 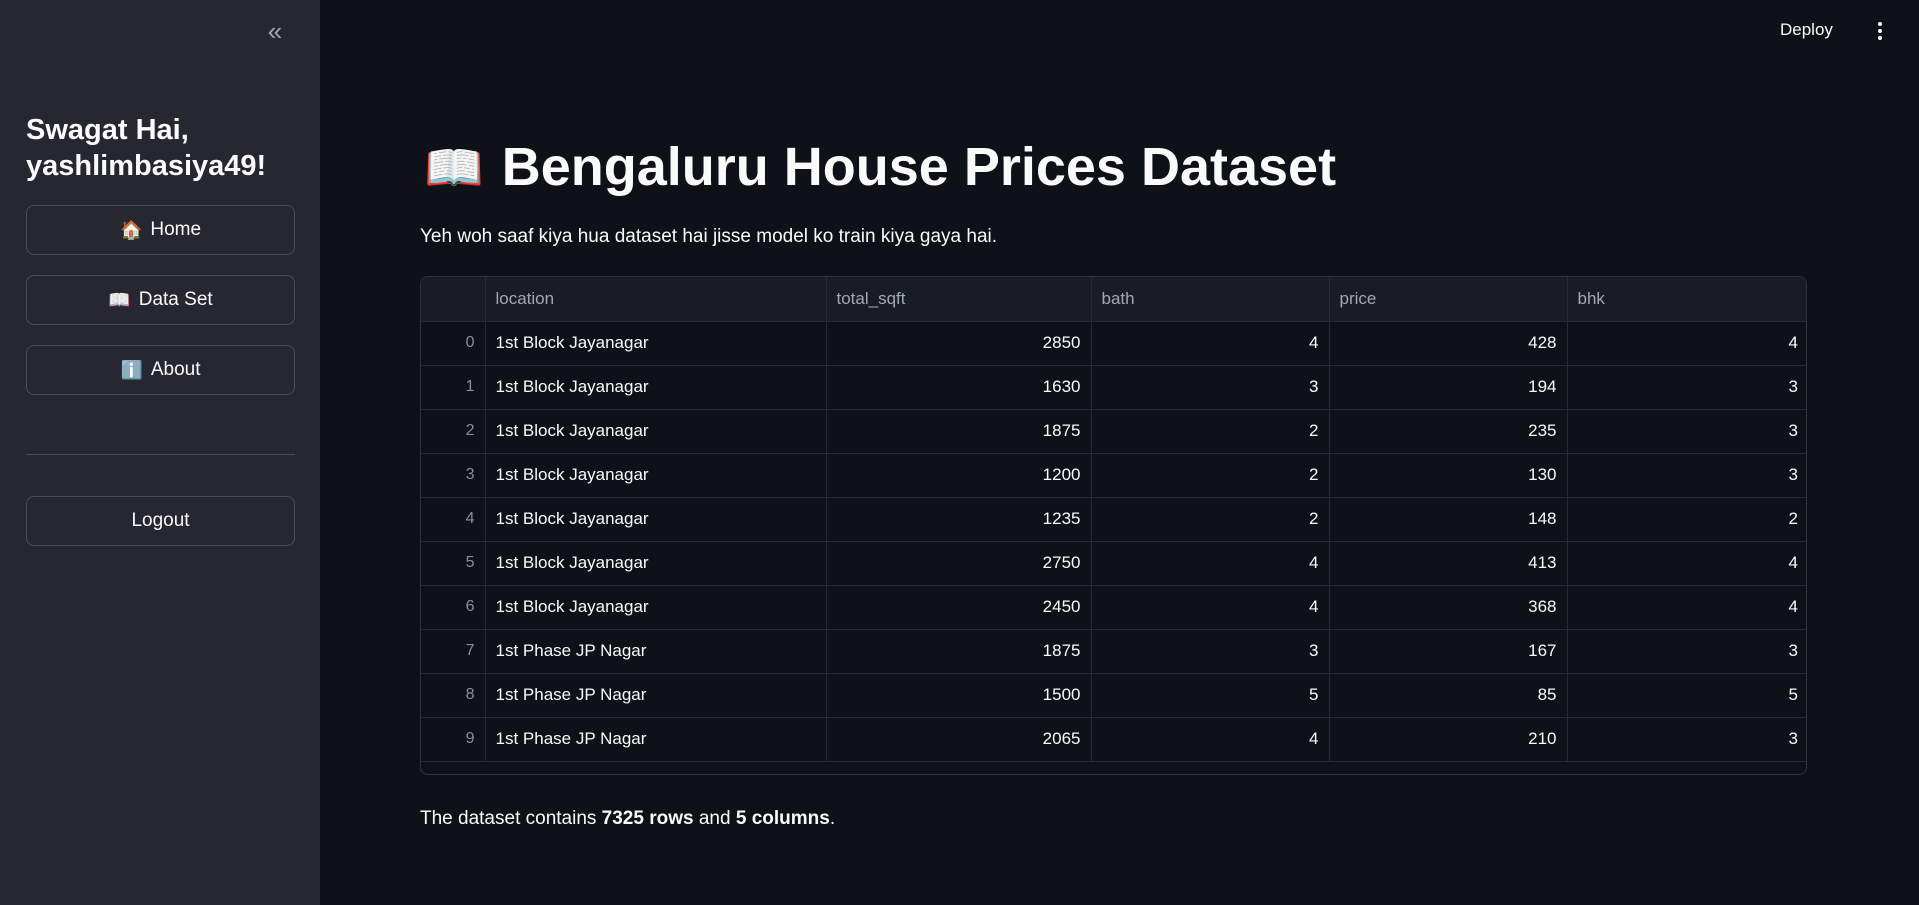 I want to click on cell-price: 148, so click(x=1448, y=519).